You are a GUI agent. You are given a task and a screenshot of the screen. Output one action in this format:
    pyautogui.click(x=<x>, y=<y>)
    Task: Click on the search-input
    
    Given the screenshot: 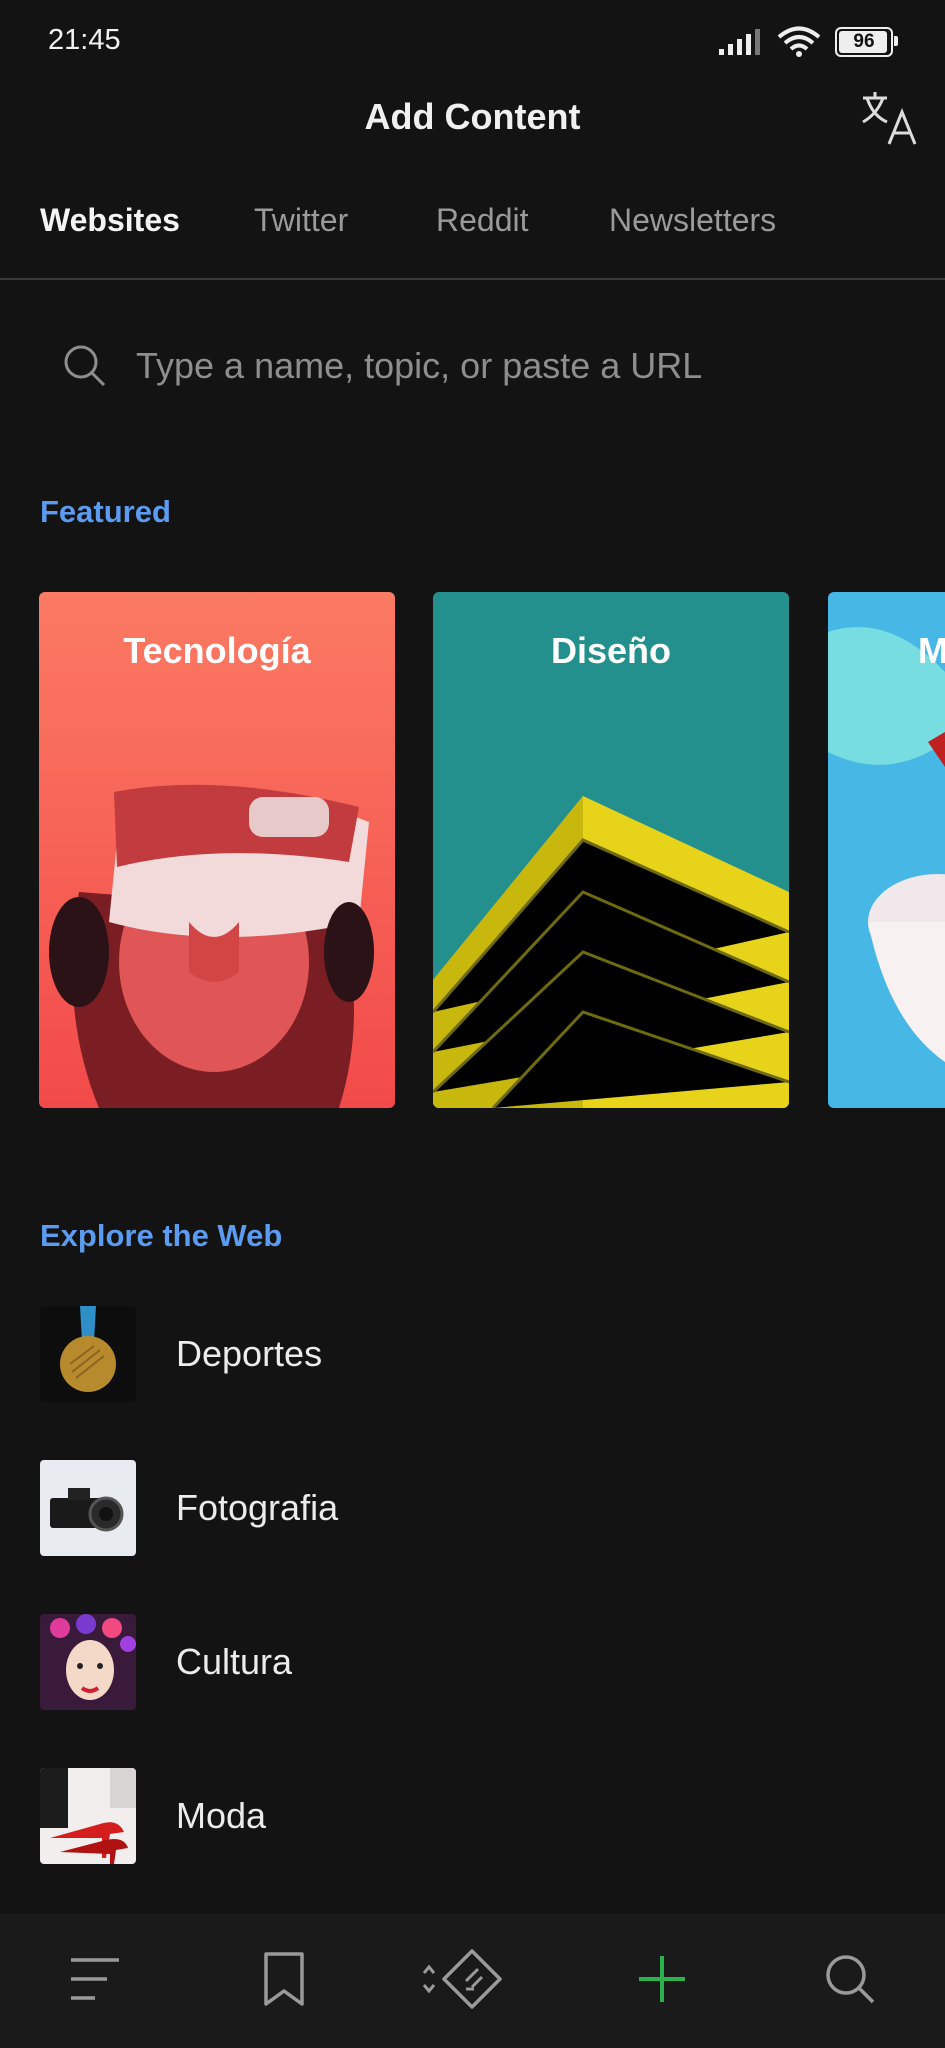 What is the action you would take?
    pyautogui.click(x=506, y=366)
    